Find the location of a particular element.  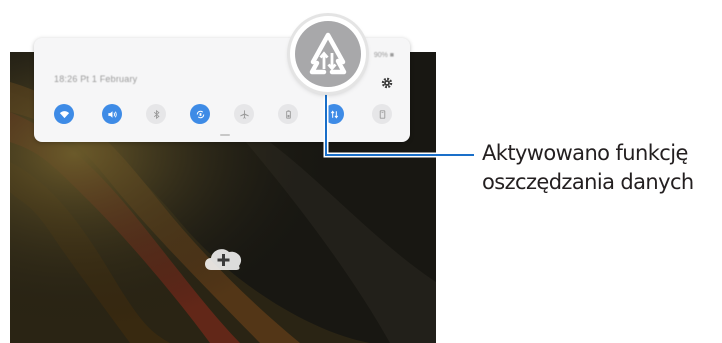

callout-icon-background is located at coordinates (328, 54).